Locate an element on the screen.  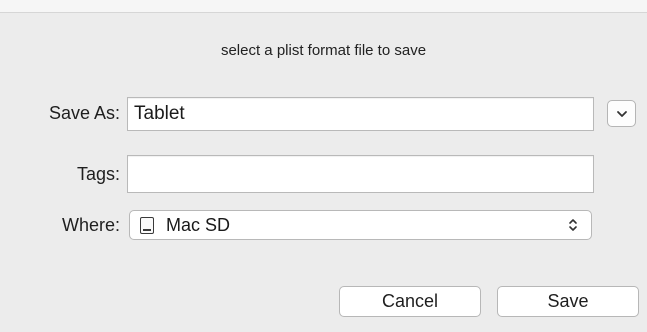
chevron-down-icon is located at coordinates (622, 114).